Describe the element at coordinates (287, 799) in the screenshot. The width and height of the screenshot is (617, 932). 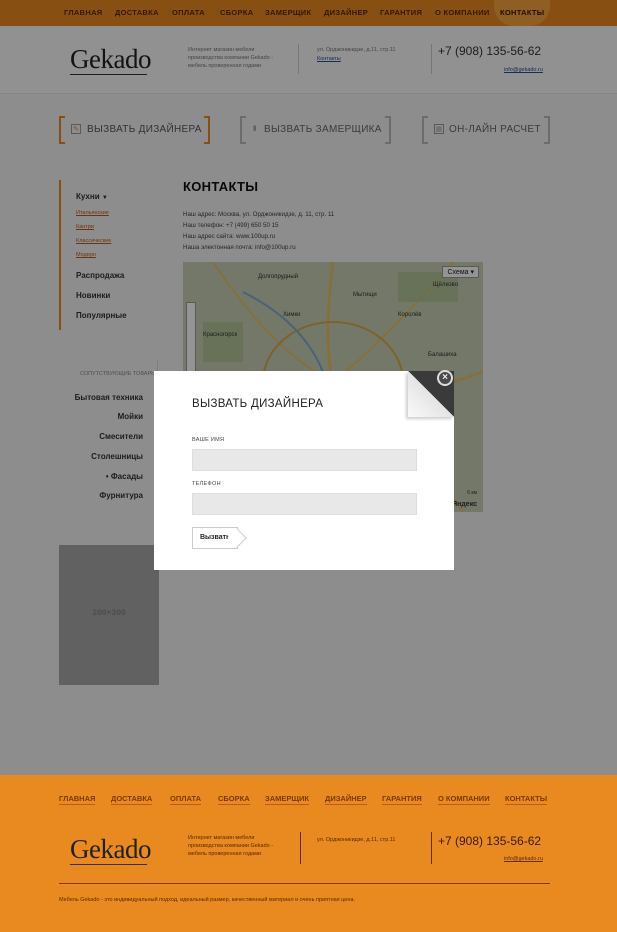
I see `footer-nav-measurer: Замерщик` at that location.